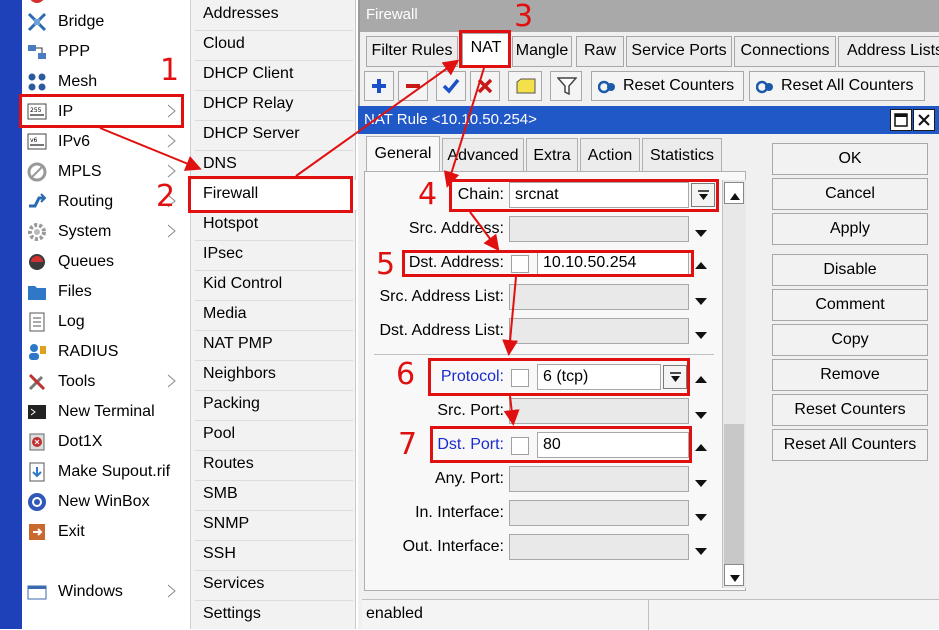 The image size is (939, 630). Describe the element at coordinates (464, 127) in the screenshot. I see `arrow-nat-to-chain` at that location.